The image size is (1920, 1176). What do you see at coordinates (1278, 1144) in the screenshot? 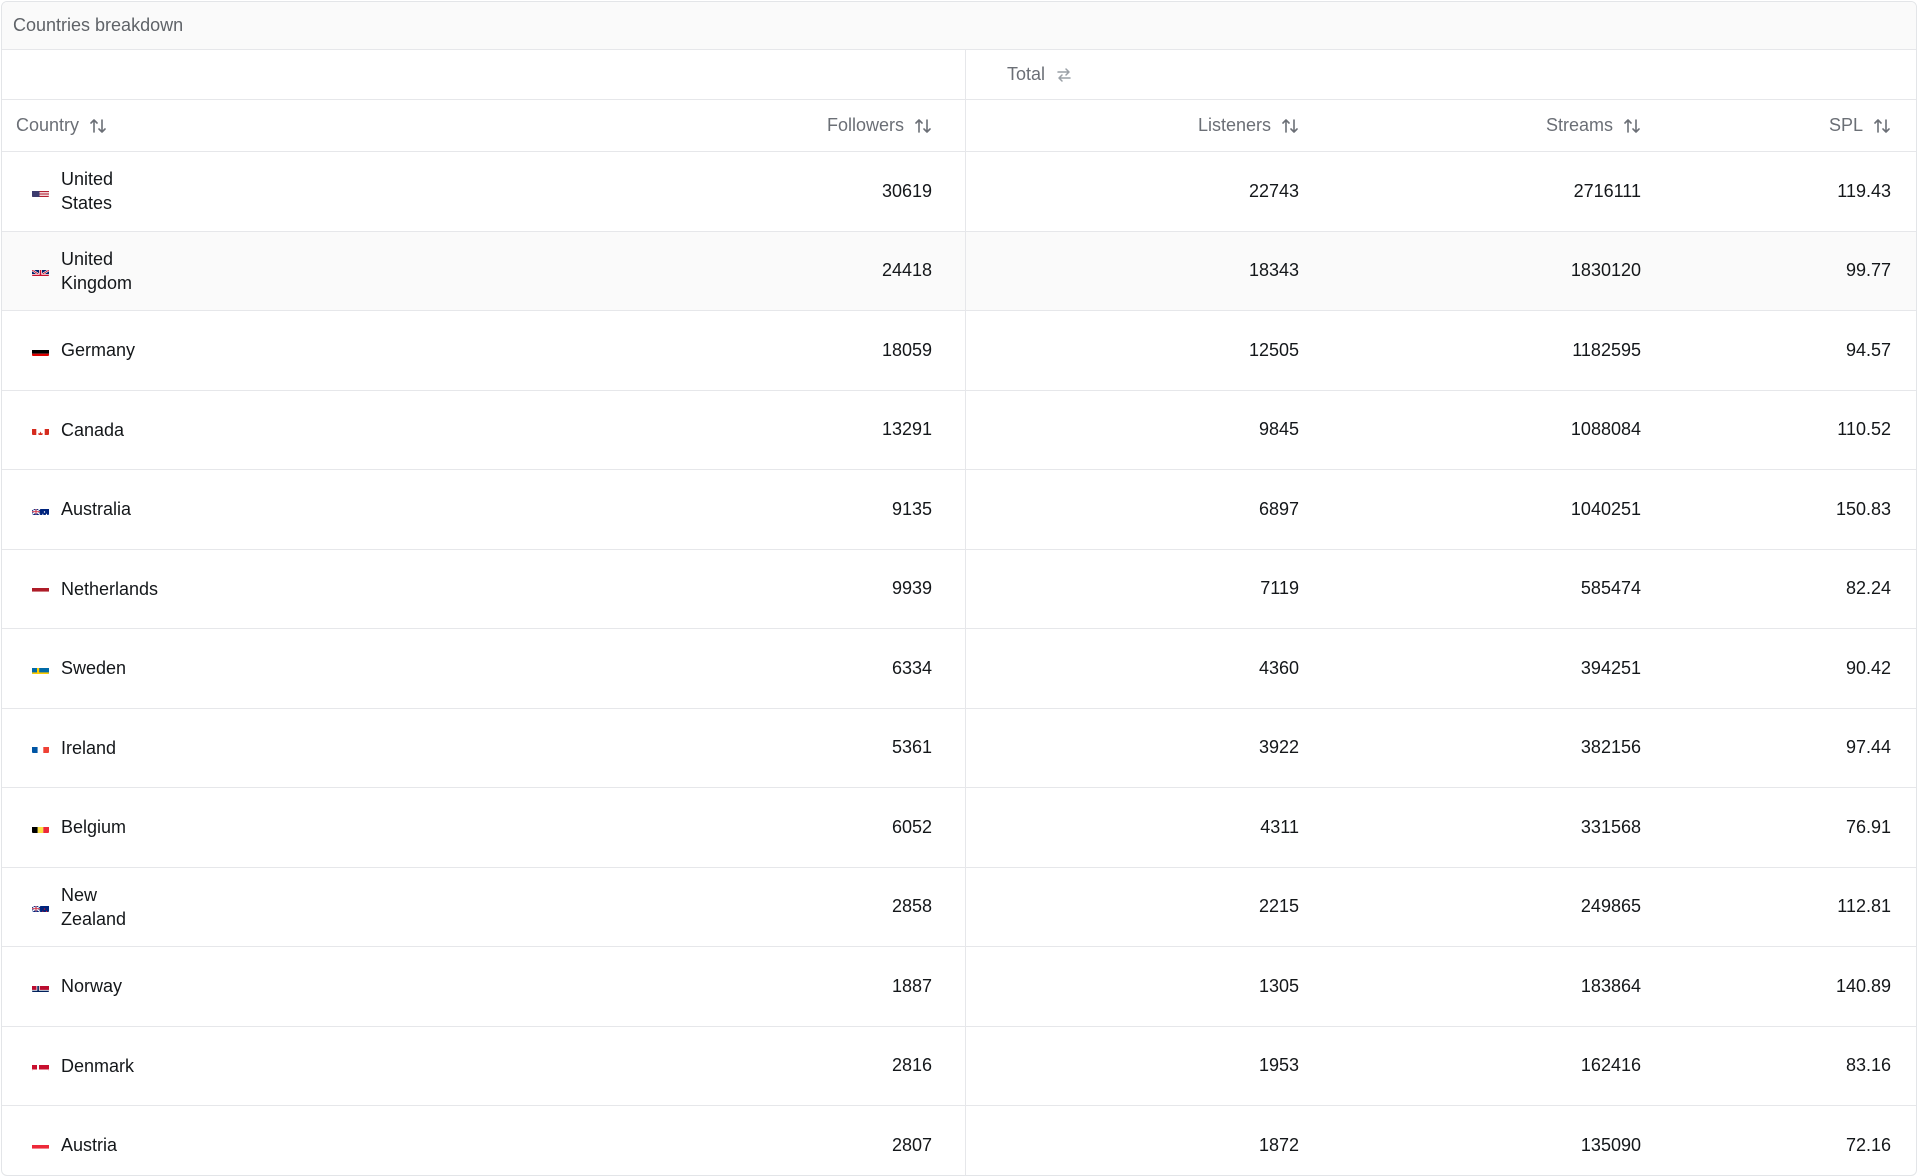
I see `listeners-cell: 1872` at bounding box center [1278, 1144].